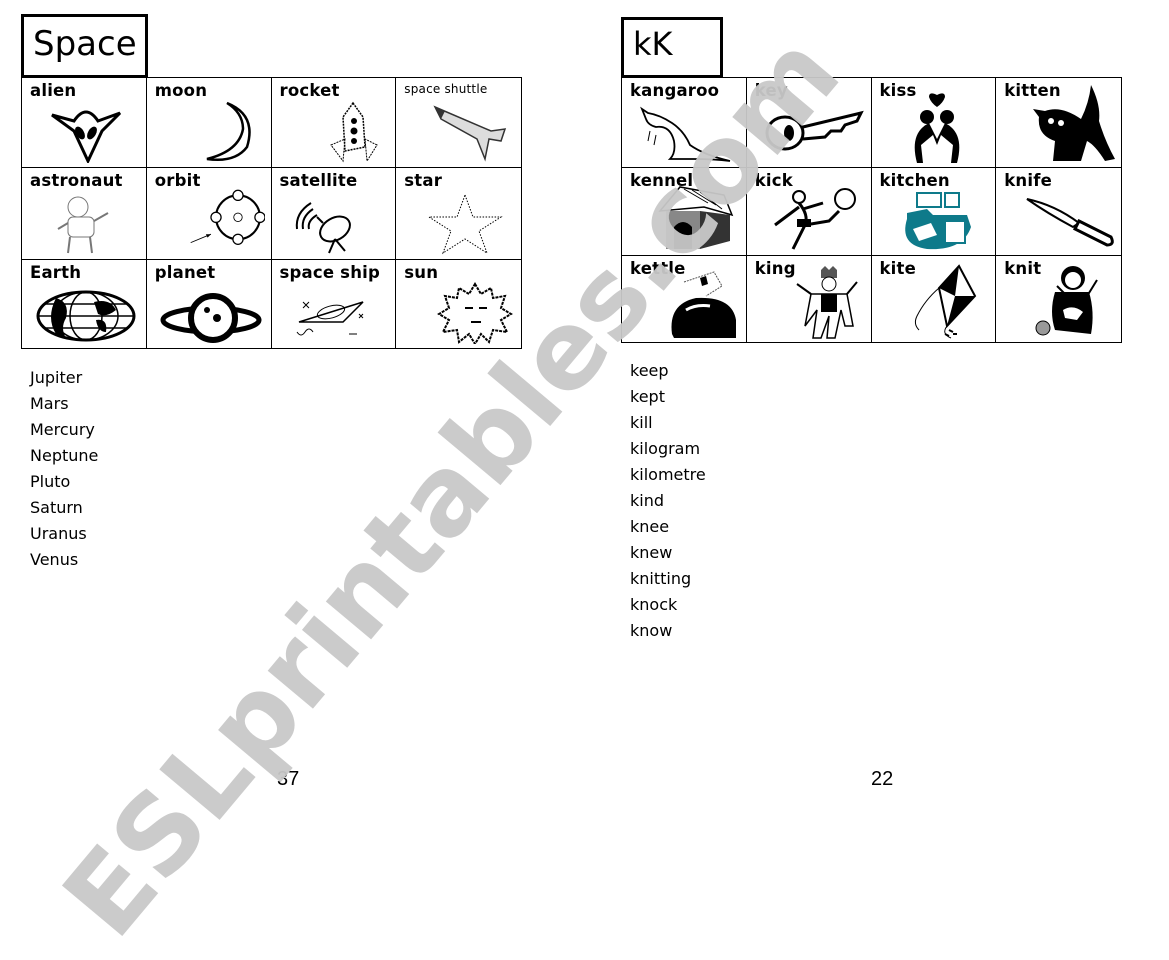 The height and width of the screenshot is (960, 1169). What do you see at coordinates (672, 47) in the screenshot?
I see `page-title: kK` at bounding box center [672, 47].